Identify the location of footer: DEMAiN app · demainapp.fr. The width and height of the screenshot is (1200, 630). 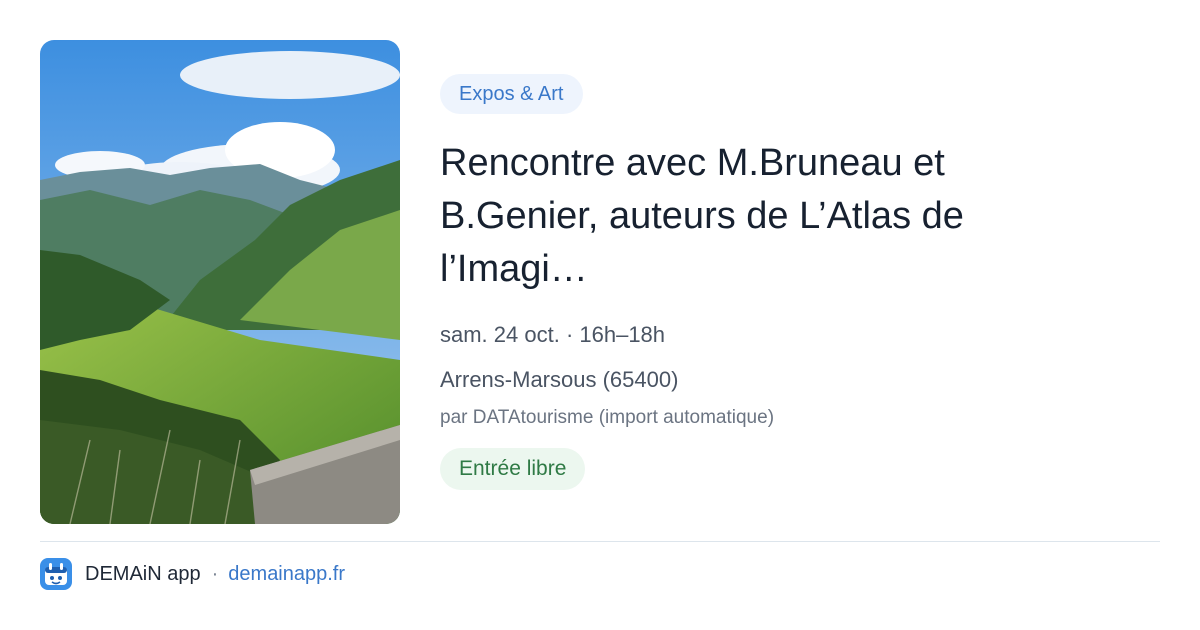
(192, 574).